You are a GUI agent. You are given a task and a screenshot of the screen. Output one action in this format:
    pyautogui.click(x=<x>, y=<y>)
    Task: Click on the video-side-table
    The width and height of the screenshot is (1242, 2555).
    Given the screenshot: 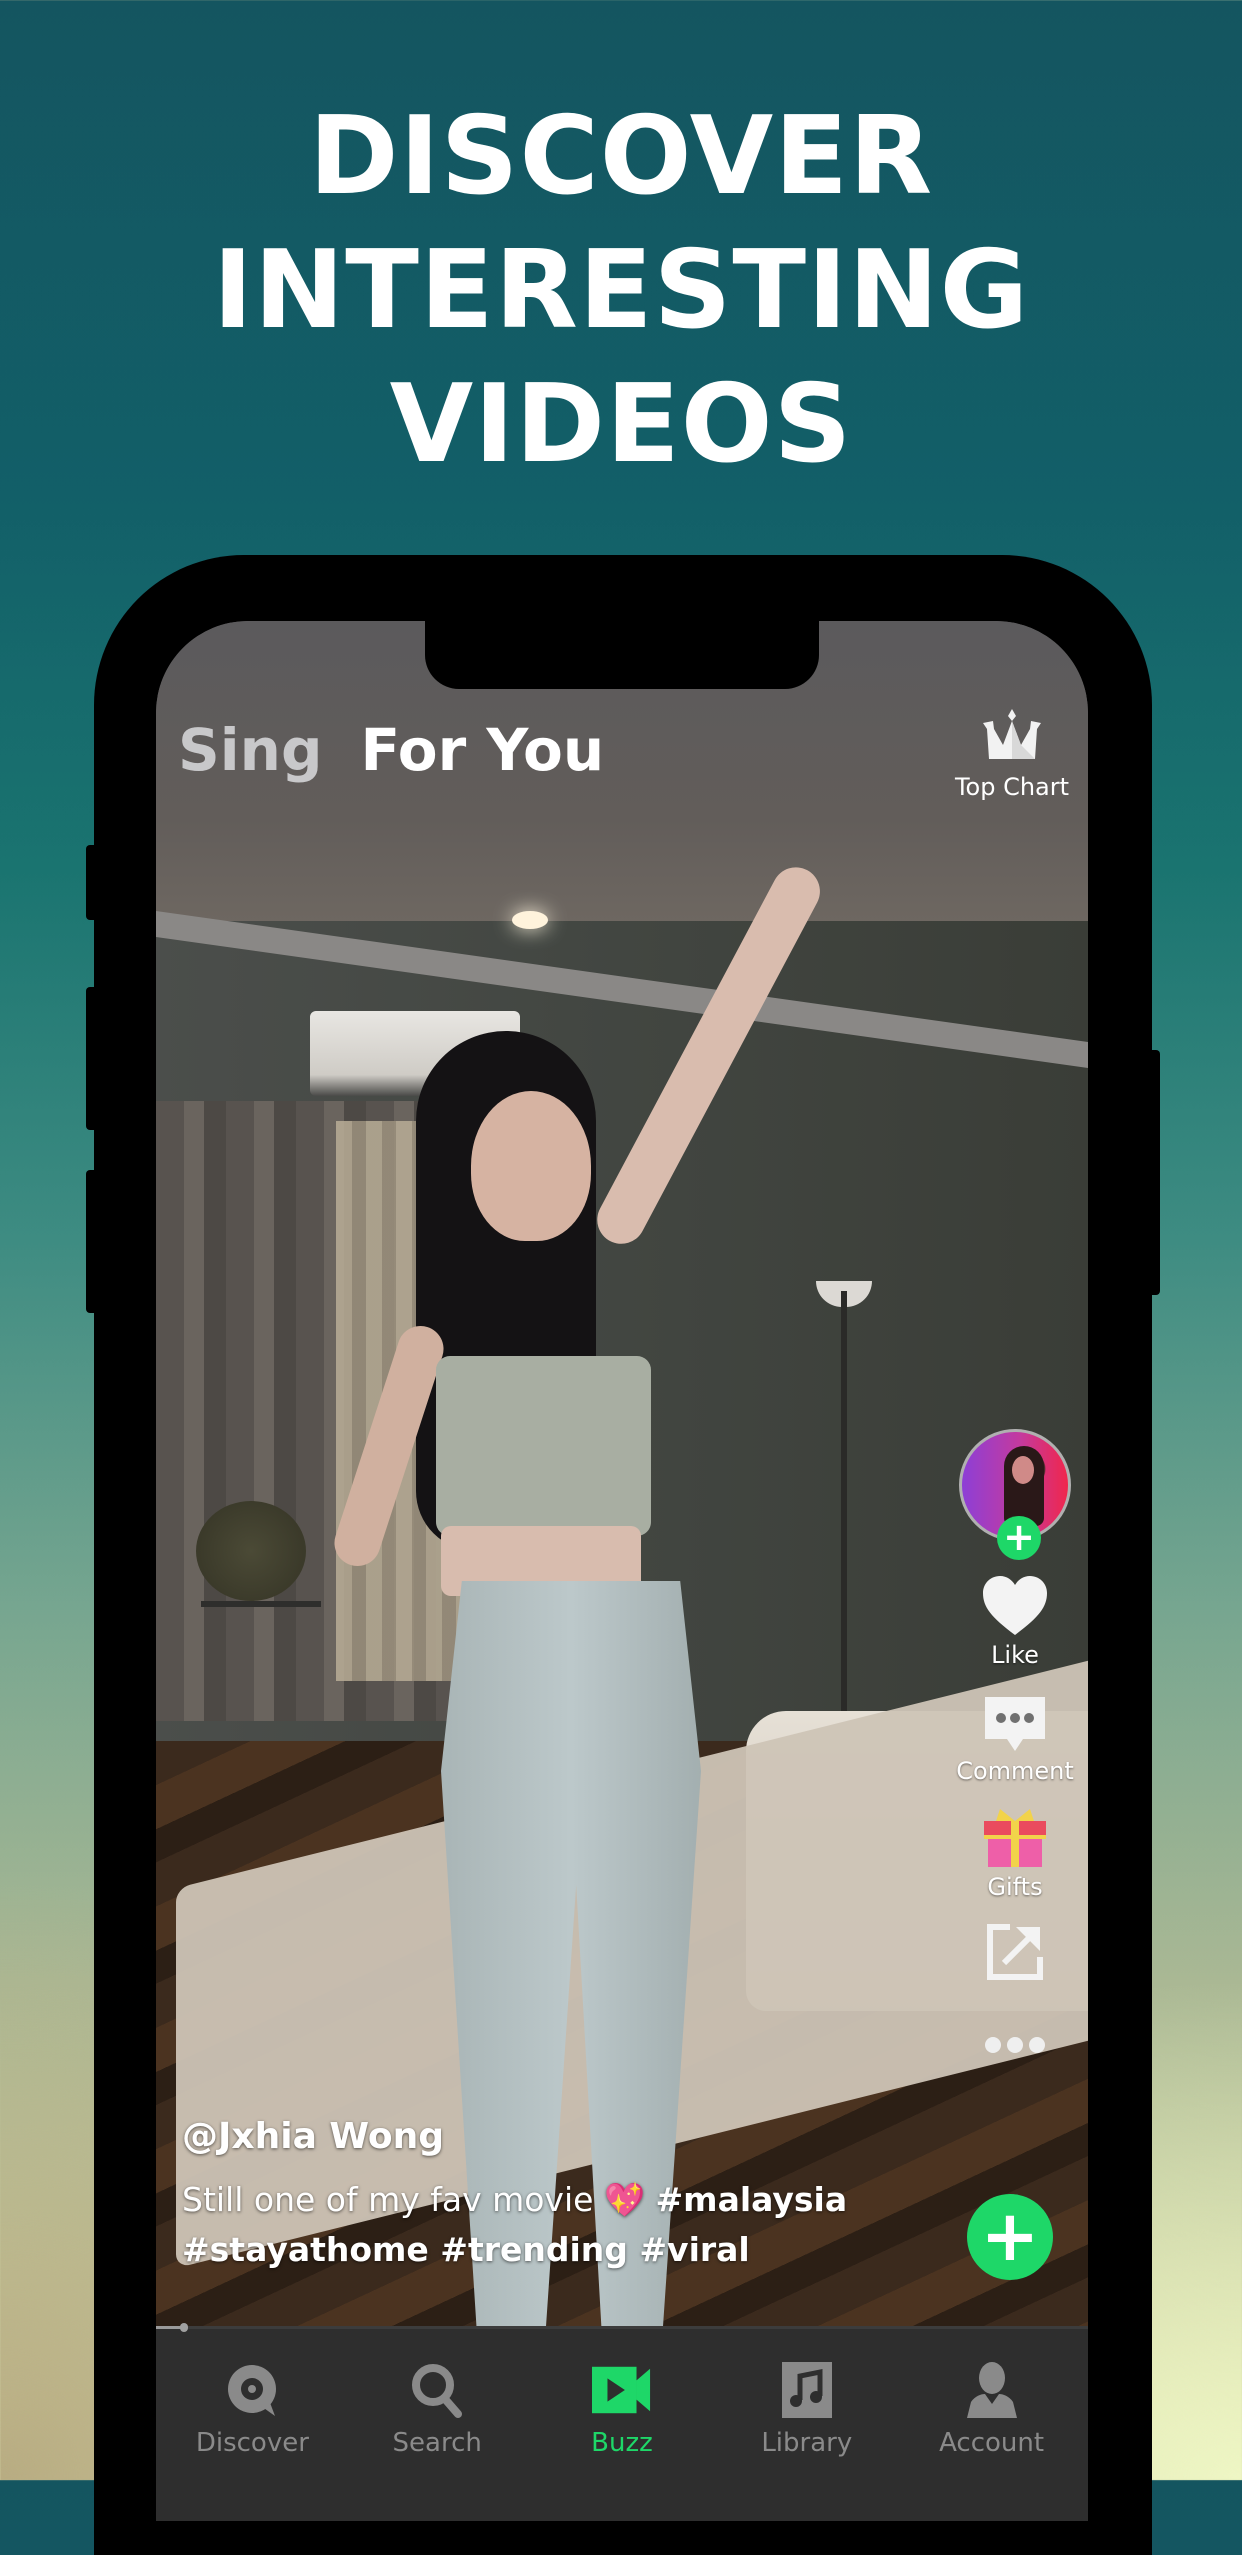 What is the action you would take?
    pyautogui.click(x=261, y=1664)
    